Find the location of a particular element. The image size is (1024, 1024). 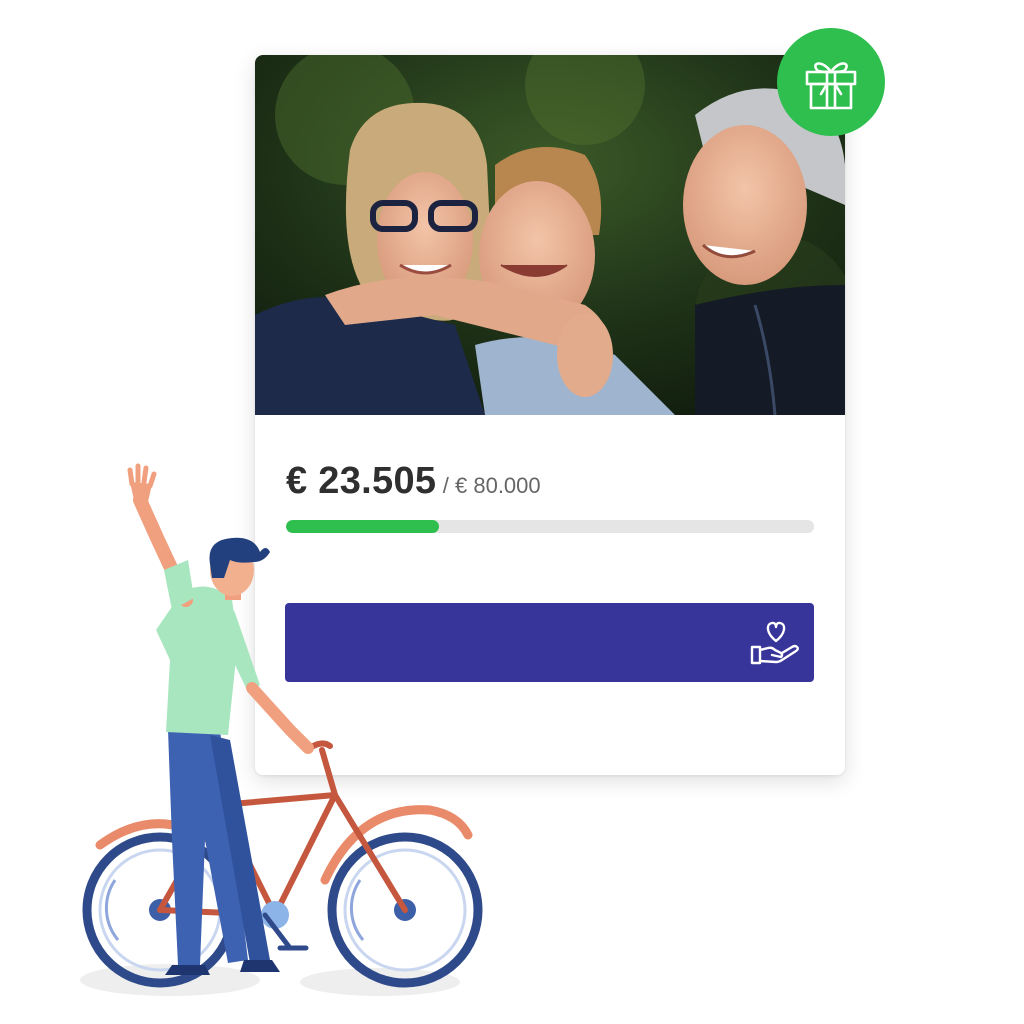

gift-icon is located at coordinates (831, 86).